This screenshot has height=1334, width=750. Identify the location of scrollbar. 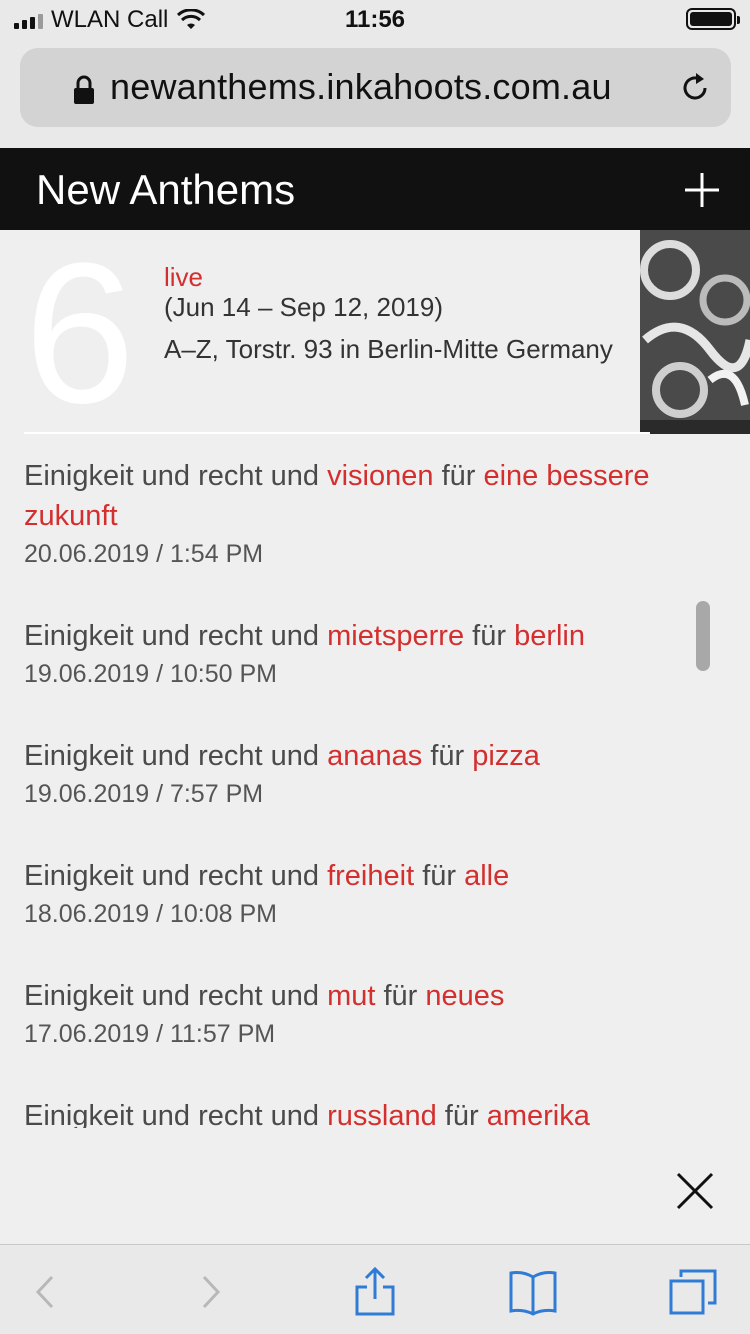
(703, 636).